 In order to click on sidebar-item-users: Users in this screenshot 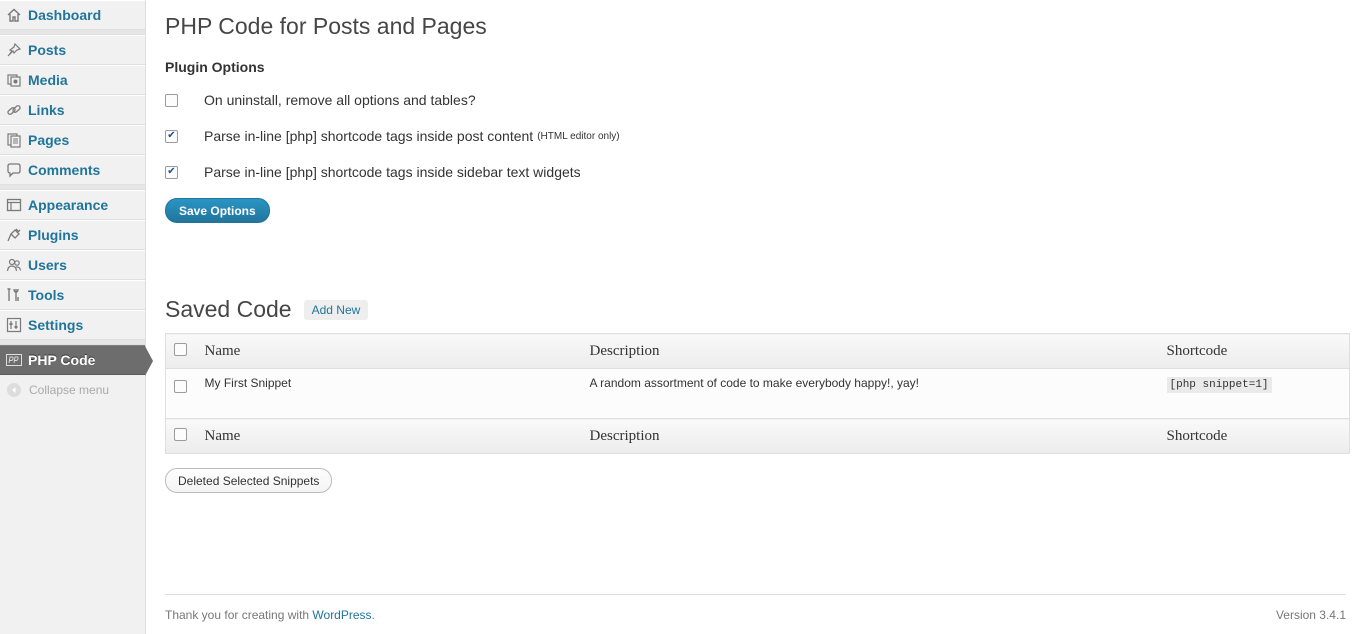, I will do `click(72, 265)`.